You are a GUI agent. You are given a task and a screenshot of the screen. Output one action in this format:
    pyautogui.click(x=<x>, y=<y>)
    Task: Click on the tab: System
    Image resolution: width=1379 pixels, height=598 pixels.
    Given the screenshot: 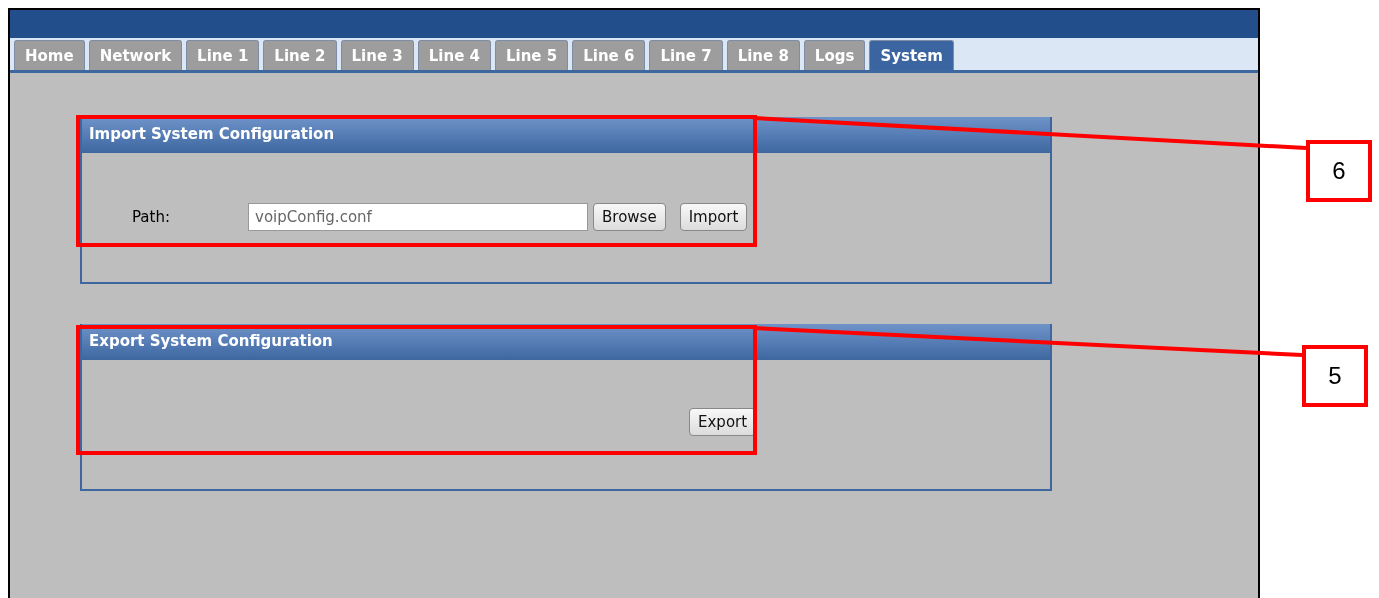 What is the action you would take?
    pyautogui.click(x=911, y=55)
    